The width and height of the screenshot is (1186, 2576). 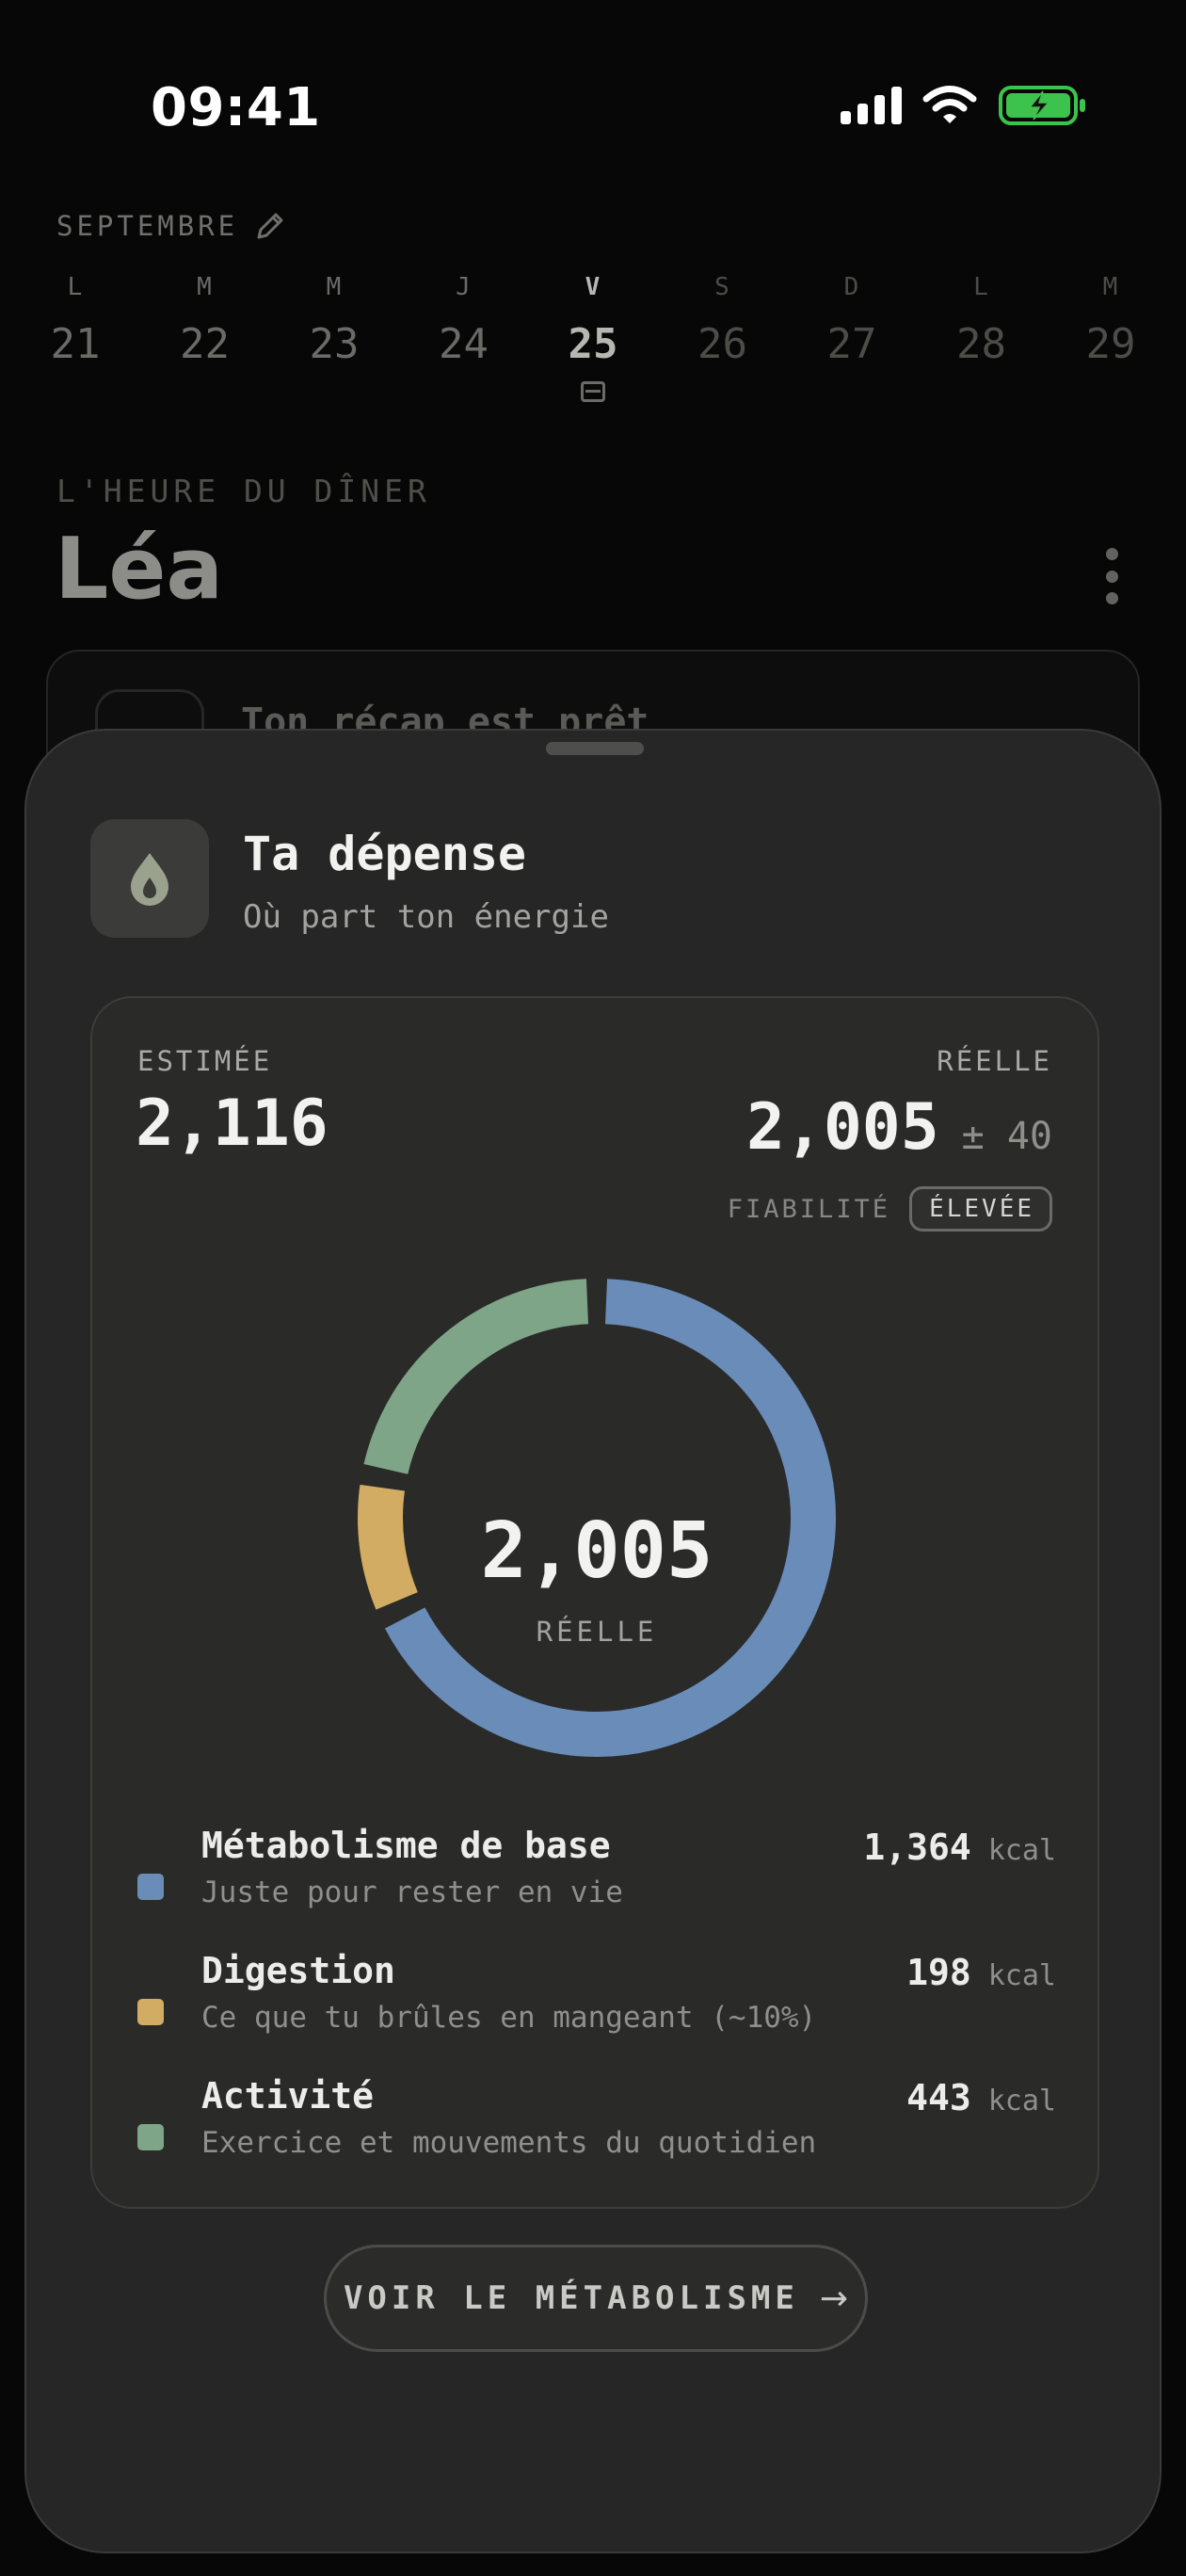 What do you see at coordinates (147, 226) in the screenshot?
I see `month-label: SEPTEMBRE` at bounding box center [147, 226].